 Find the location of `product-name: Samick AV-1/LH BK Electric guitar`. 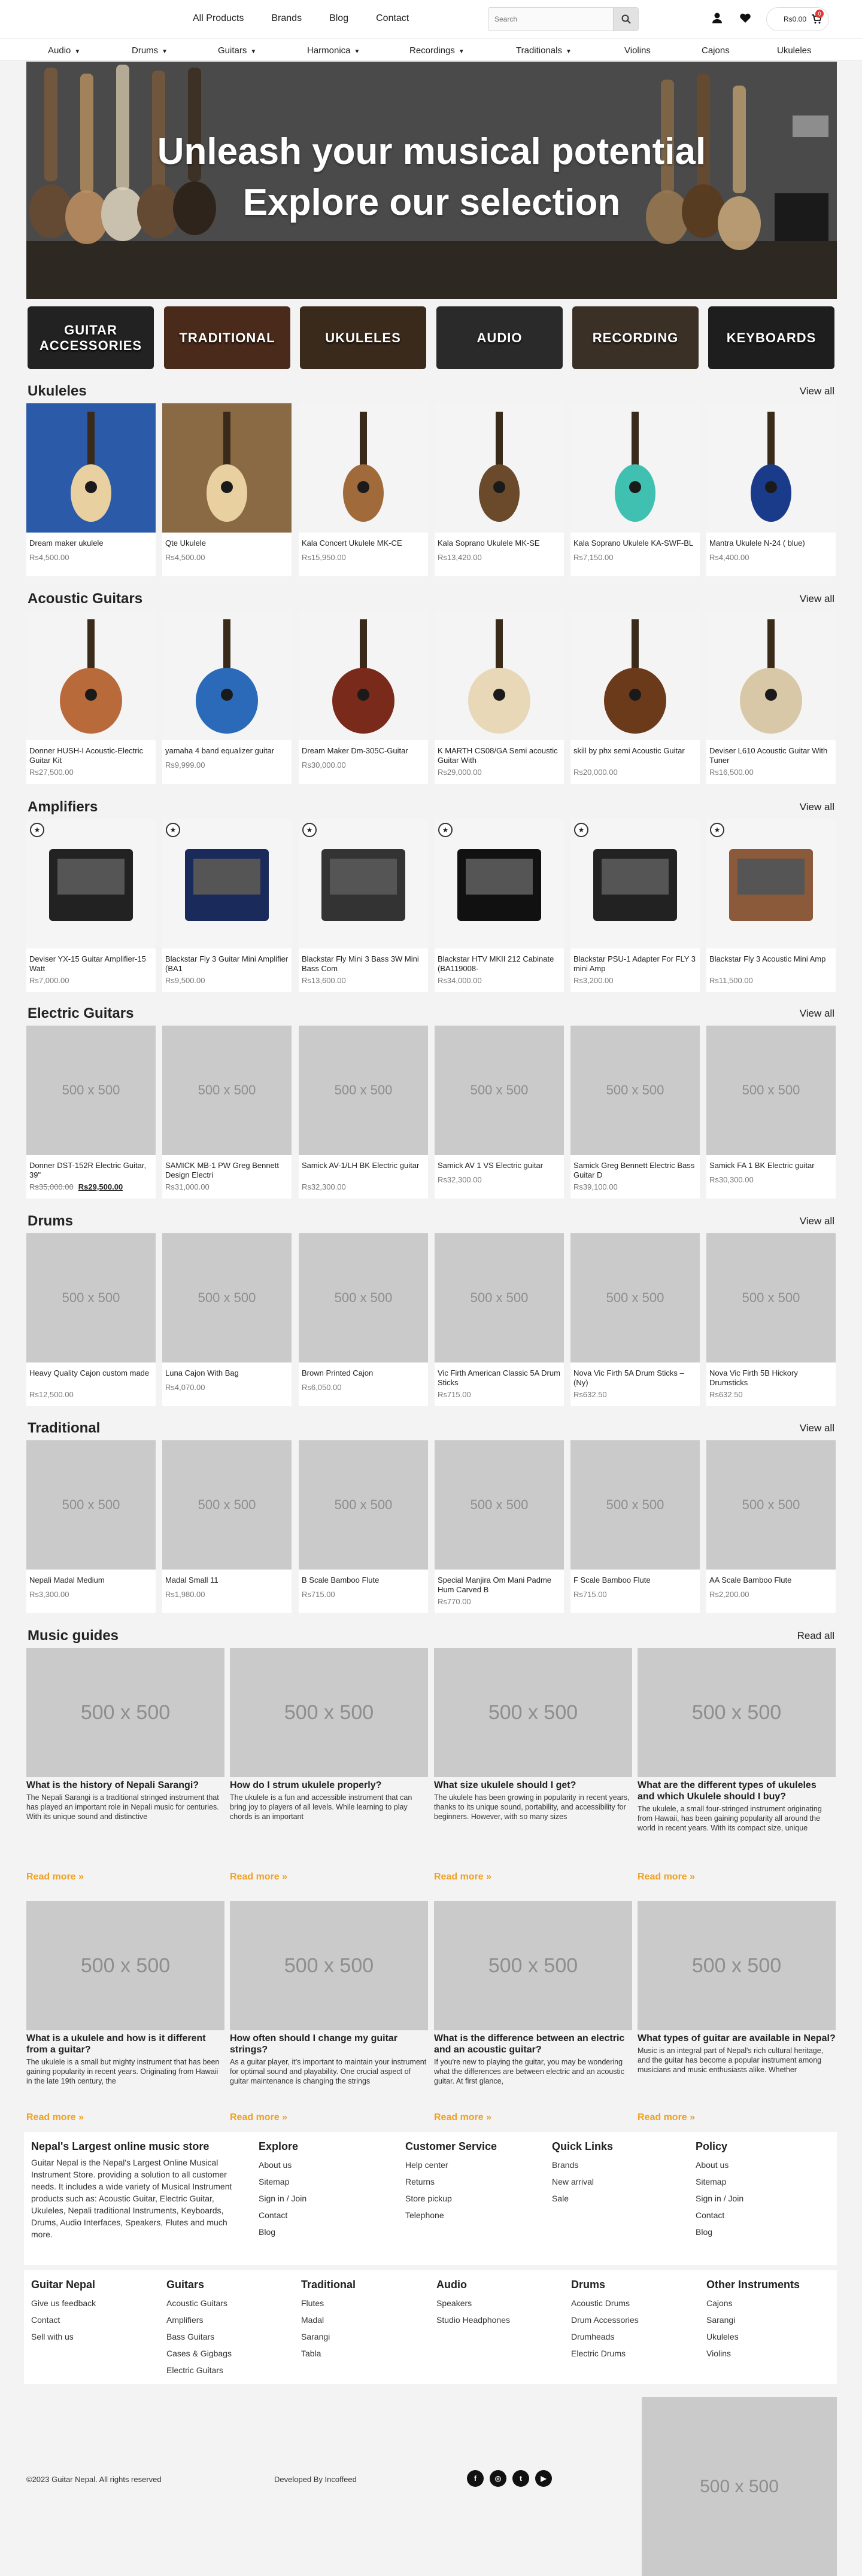

product-name: Samick AV-1/LH BK Electric guitar is located at coordinates (364, 1165).